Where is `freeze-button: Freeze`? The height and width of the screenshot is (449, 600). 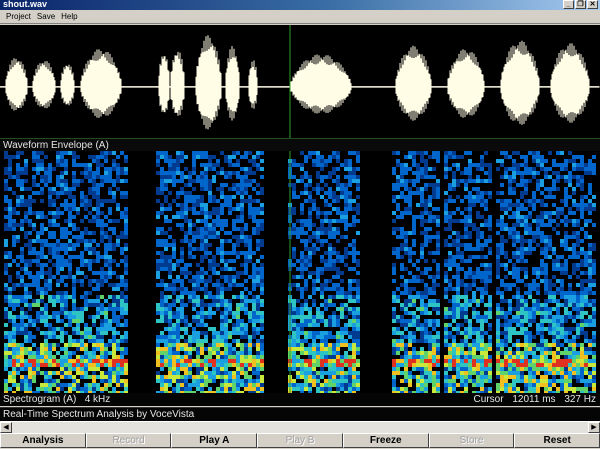
freeze-button: Freeze is located at coordinates (385, 440).